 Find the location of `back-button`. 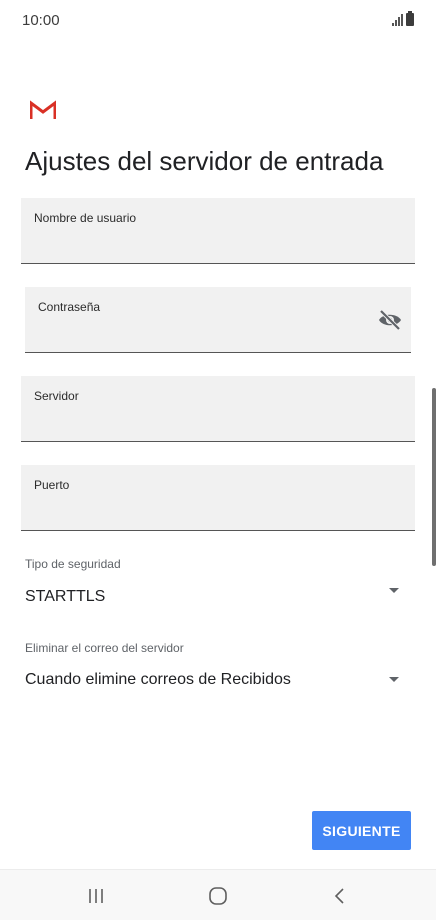

back-button is located at coordinates (340, 895).